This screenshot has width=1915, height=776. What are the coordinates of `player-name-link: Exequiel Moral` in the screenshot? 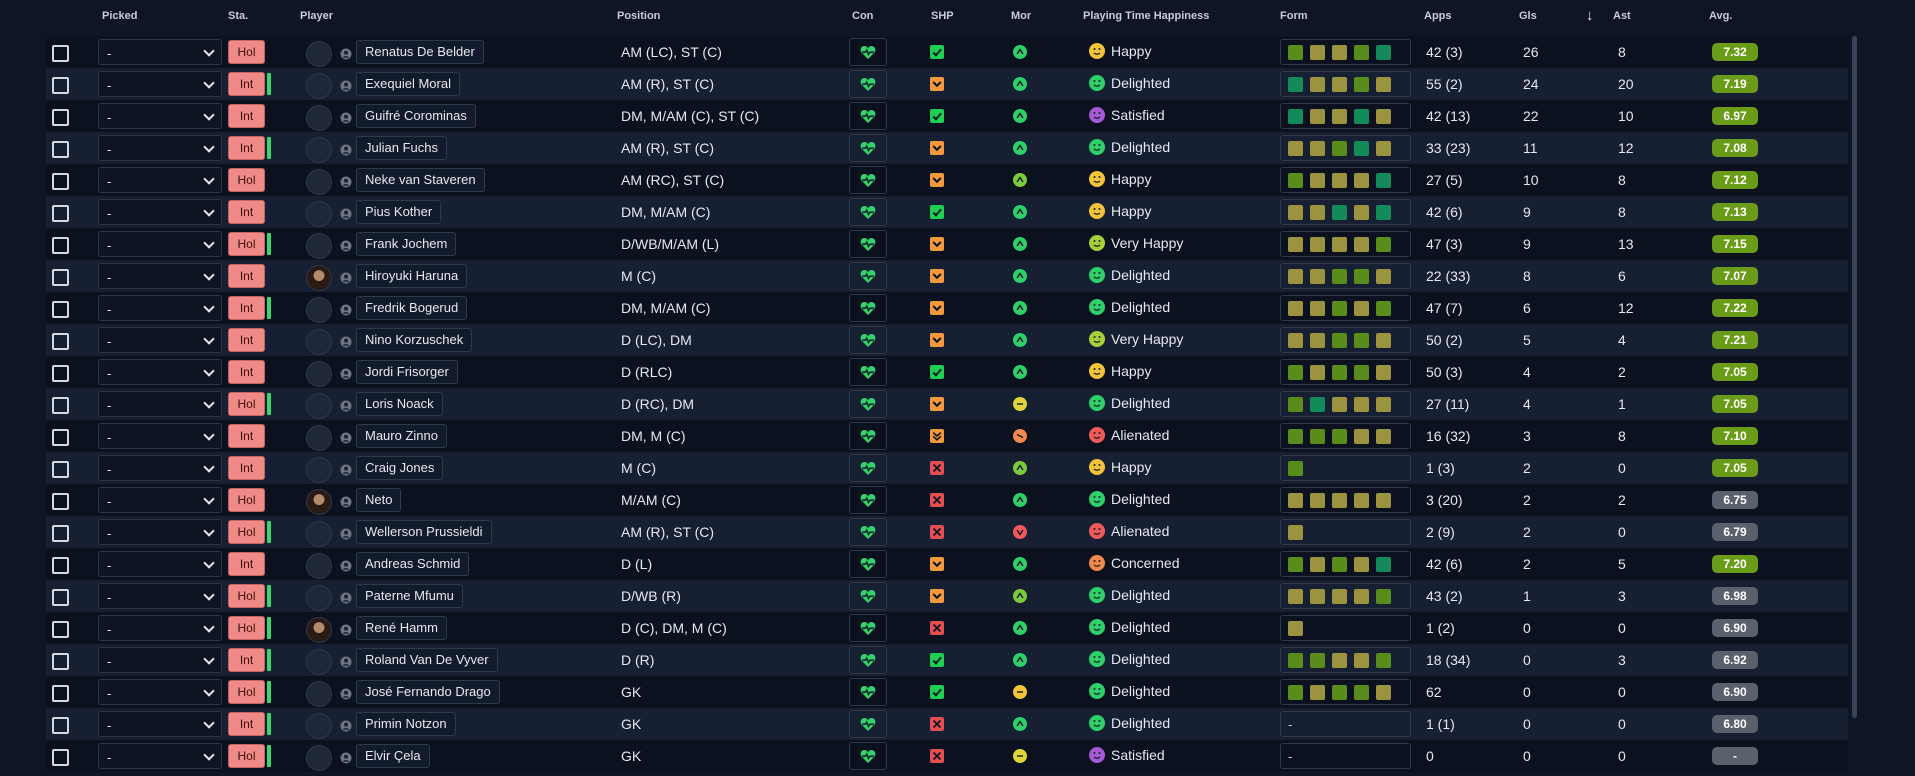 It's located at (408, 84).